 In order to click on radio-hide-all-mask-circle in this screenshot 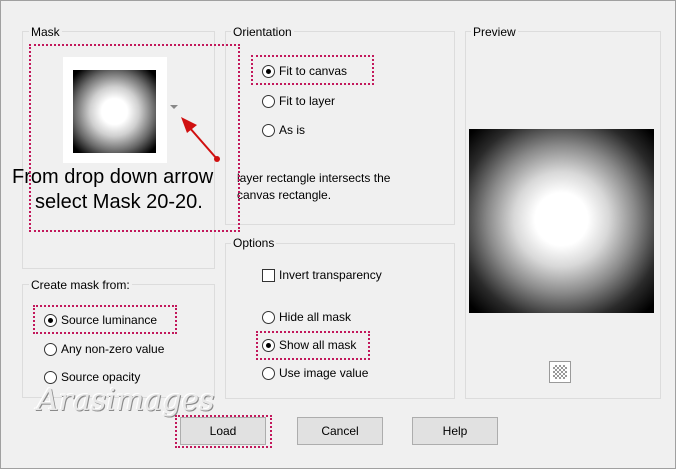, I will do `click(268, 317)`.